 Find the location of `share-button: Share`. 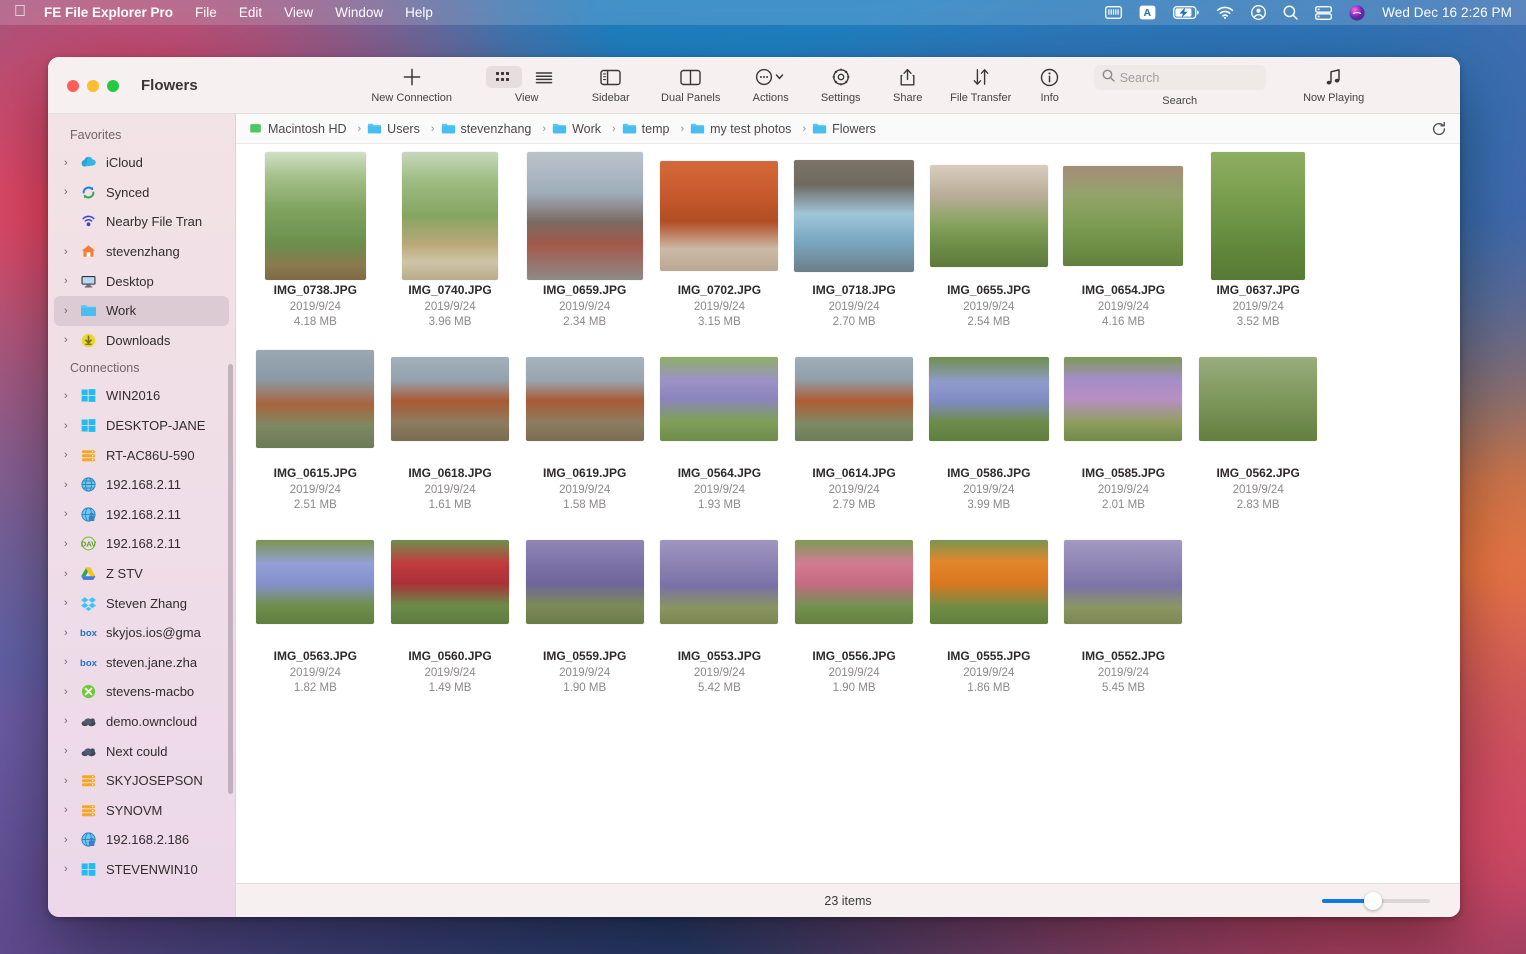

share-button: Share is located at coordinates (908, 80).